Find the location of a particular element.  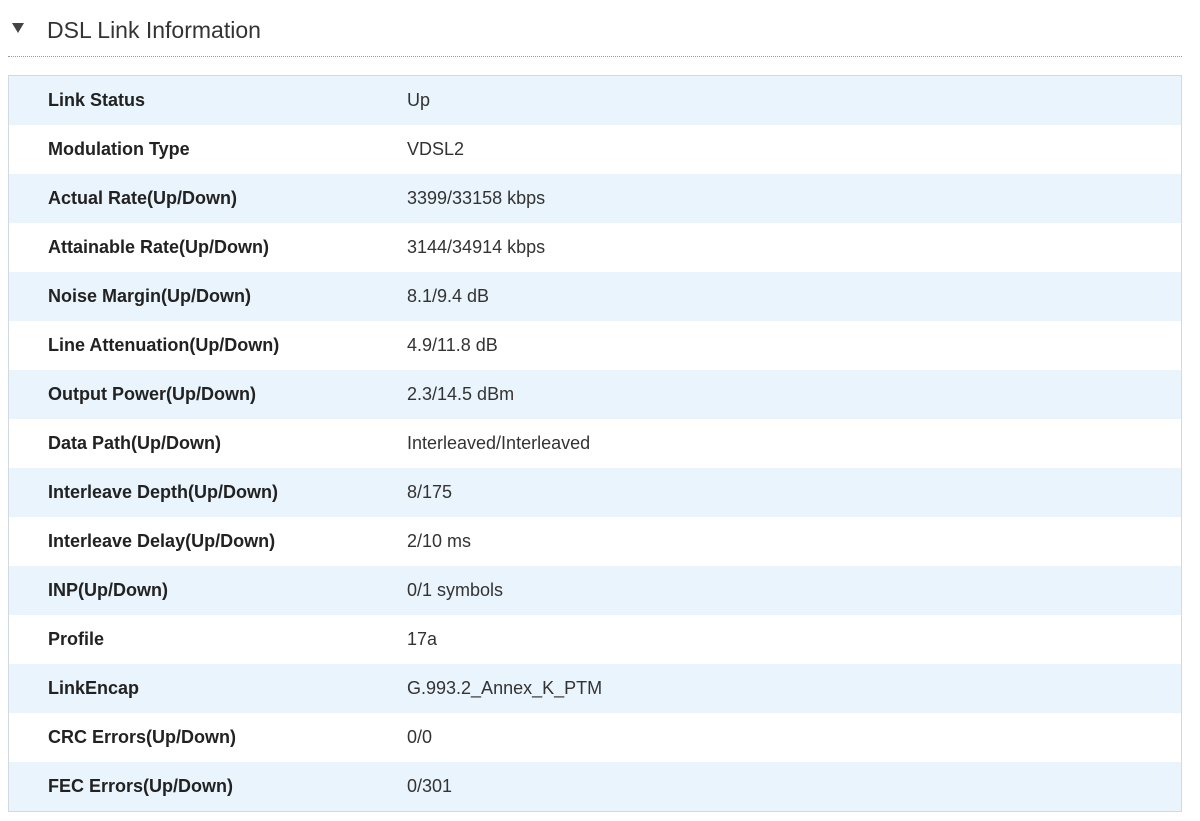

row-value: 8.1/9.4 dB is located at coordinates (794, 296).